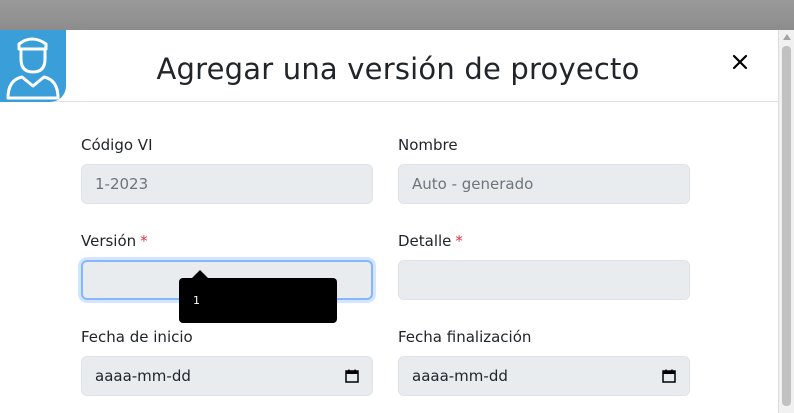  Describe the element at coordinates (143, 376) in the screenshot. I see `fecha-inicio-placeholder: aaaa-mm-dd` at that location.